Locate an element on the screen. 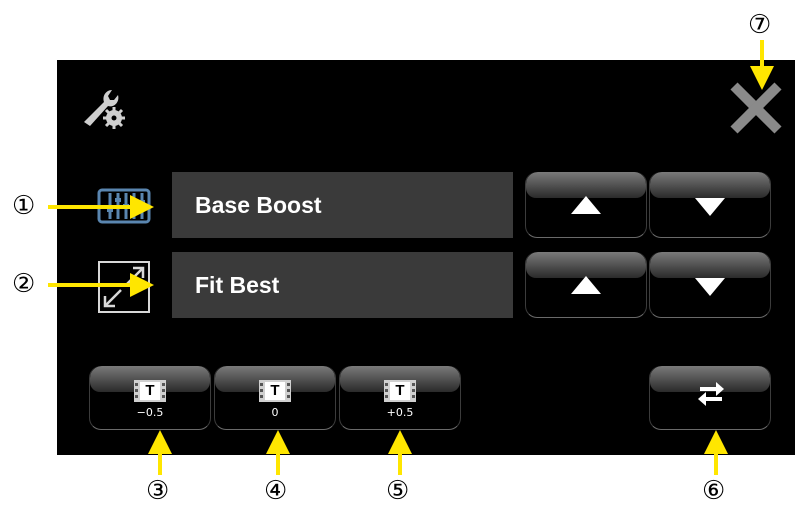  callout-1: ① is located at coordinates (24, 206).